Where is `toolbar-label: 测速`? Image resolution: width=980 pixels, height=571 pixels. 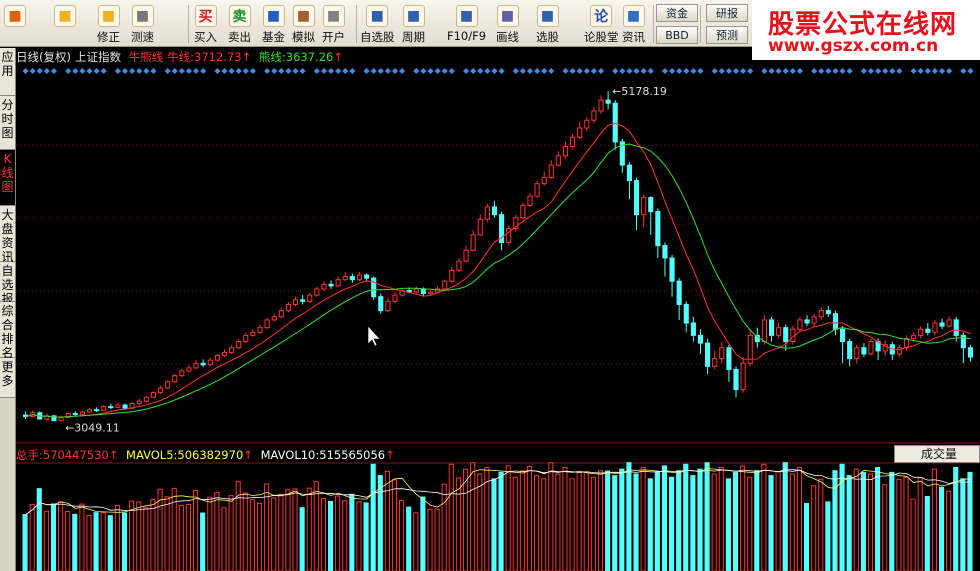 toolbar-label: 测速 is located at coordinates (142, 37).